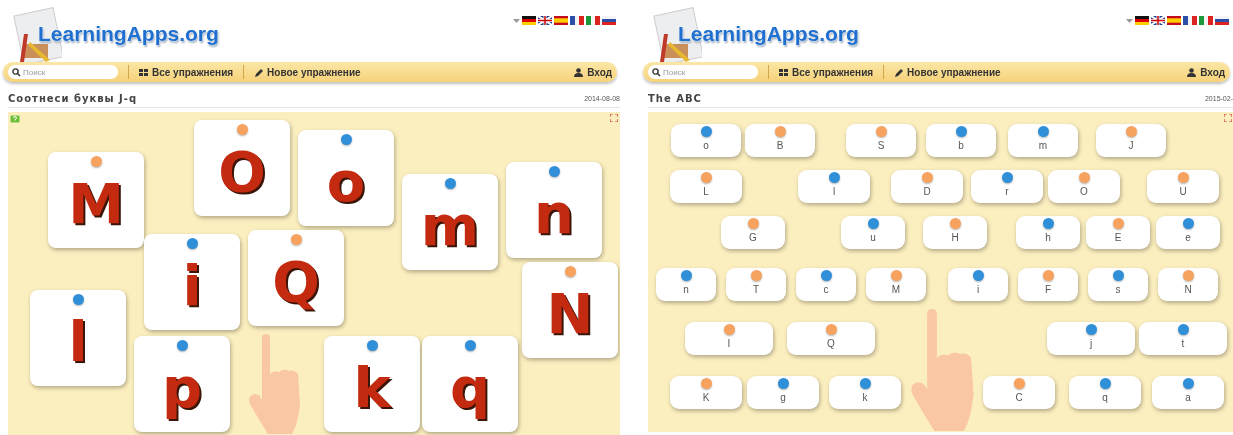 This screenshot has height=435, width=1233. I want to click on letter-card: g, so click(783, 392).